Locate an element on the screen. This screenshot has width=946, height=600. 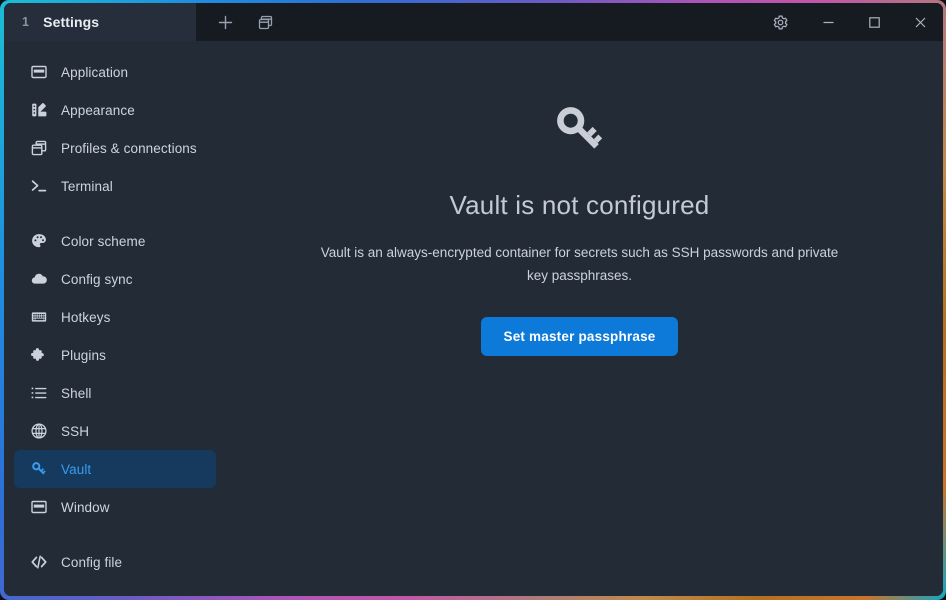
list-icon is located at coordinates (39, 393).